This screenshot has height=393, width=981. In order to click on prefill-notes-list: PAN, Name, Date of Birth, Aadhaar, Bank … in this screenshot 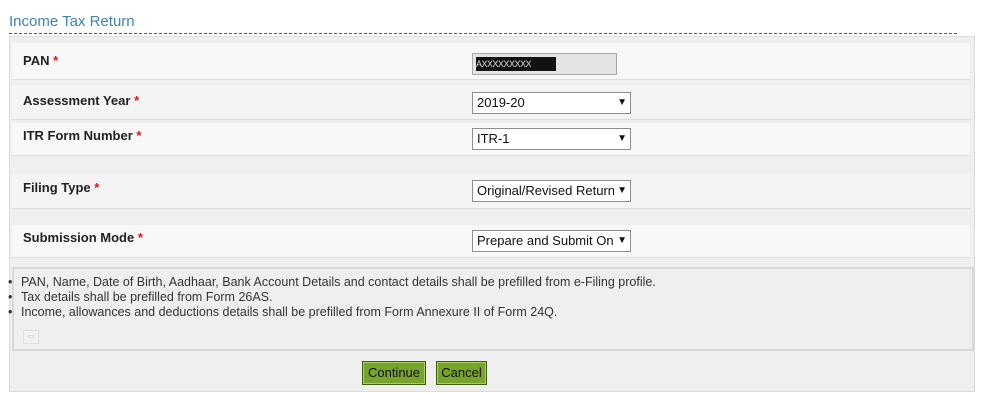, I will do `click(332, 297)`.